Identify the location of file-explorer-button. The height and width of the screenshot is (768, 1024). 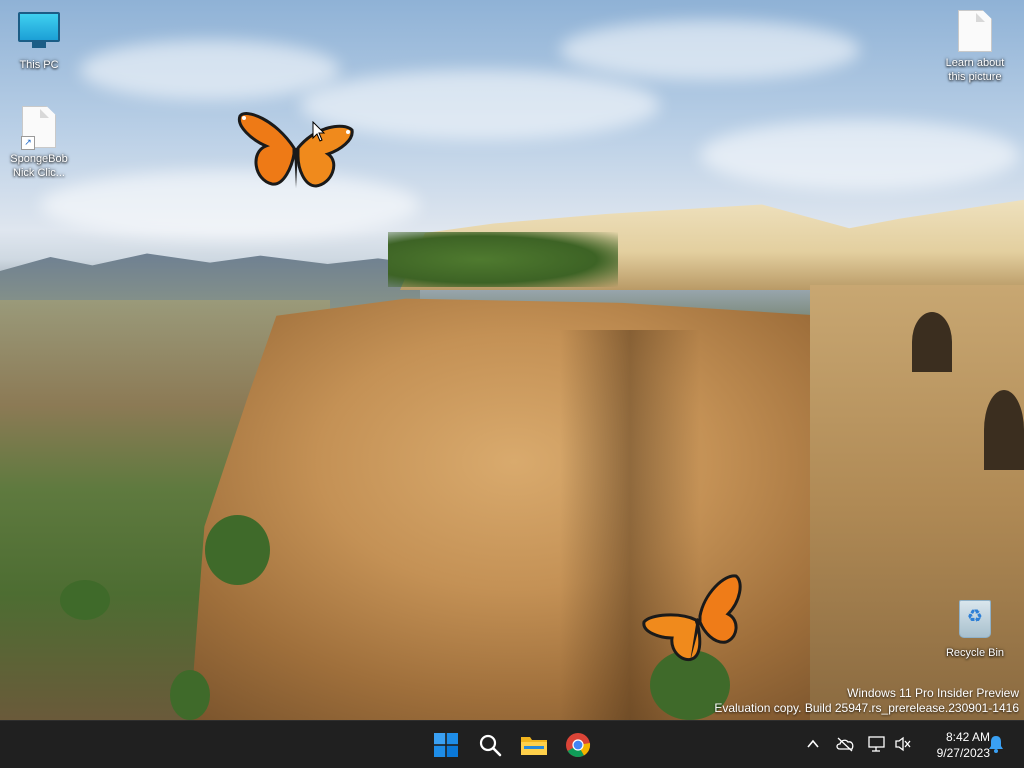
(534, 745).